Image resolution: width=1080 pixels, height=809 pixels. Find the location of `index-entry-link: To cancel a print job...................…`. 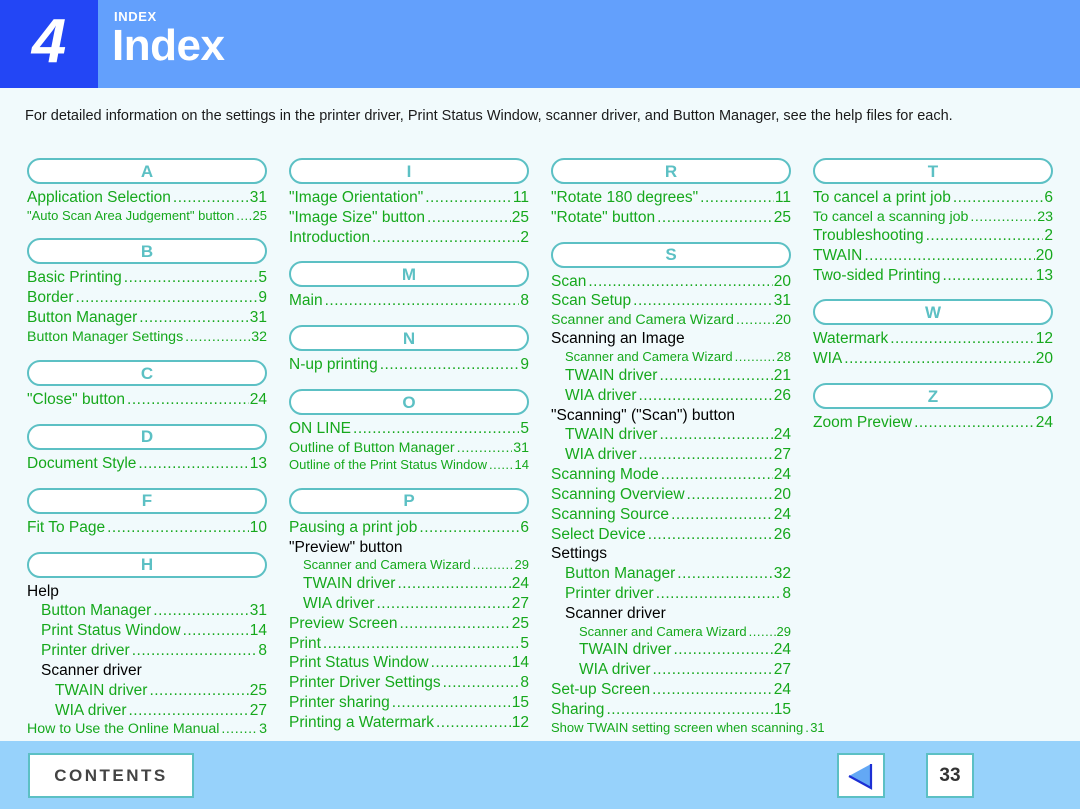

index-entry-link: To cancel a print job...................… is located at coordinates (933, 198).